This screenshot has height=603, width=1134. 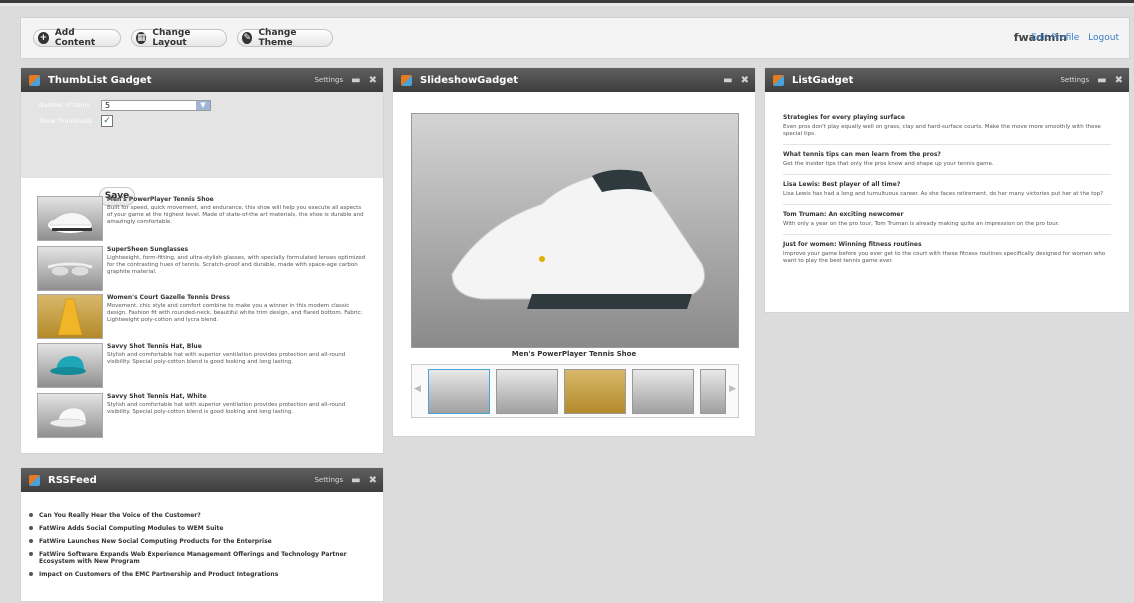 I want to click on change-layout-label: Change Layout, so click(x=171, y=38).